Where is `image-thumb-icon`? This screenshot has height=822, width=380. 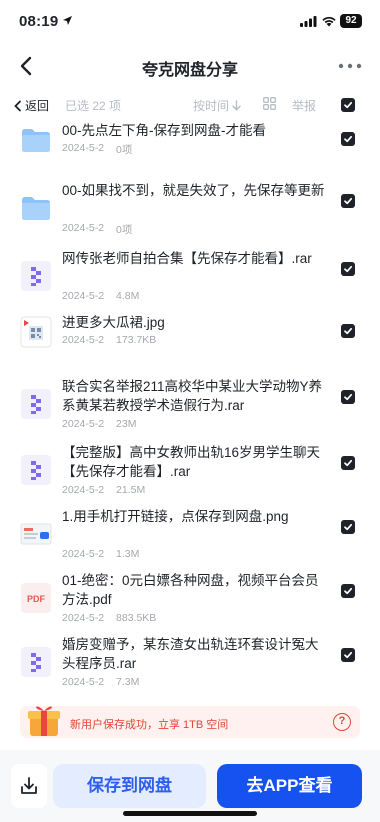 image-thumb-icon is located at coordinates (36, 534).